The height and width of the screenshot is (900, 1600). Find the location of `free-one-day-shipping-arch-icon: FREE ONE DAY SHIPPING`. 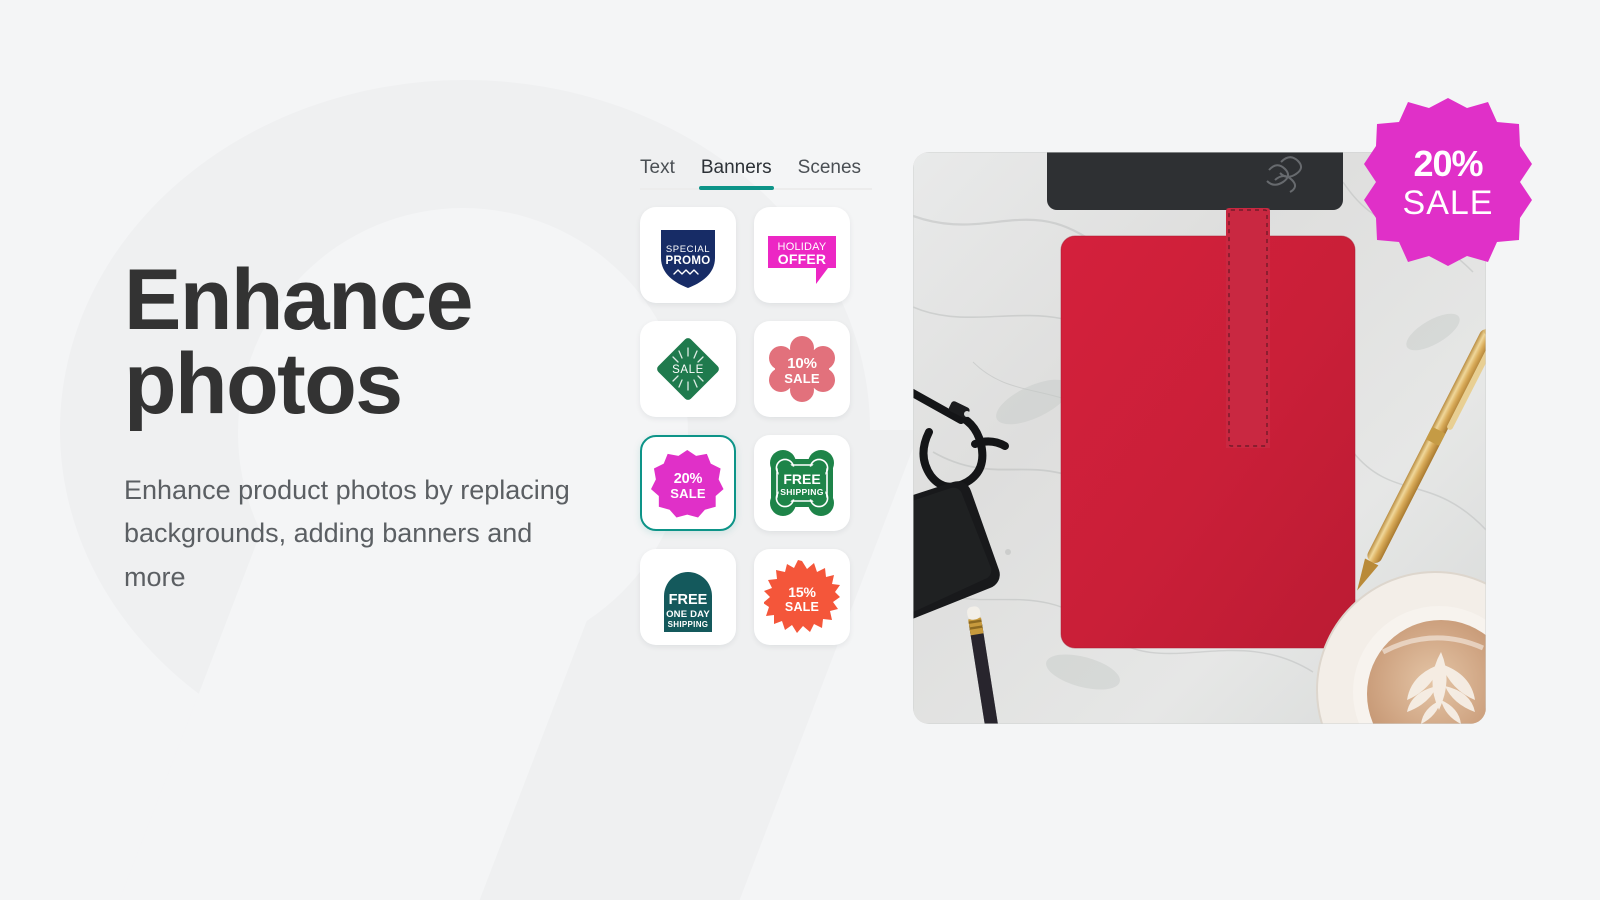

free-one-day-shipping-arch-icon: FREE ONE DAY SHIPPING is located at coordinates (688, 602).